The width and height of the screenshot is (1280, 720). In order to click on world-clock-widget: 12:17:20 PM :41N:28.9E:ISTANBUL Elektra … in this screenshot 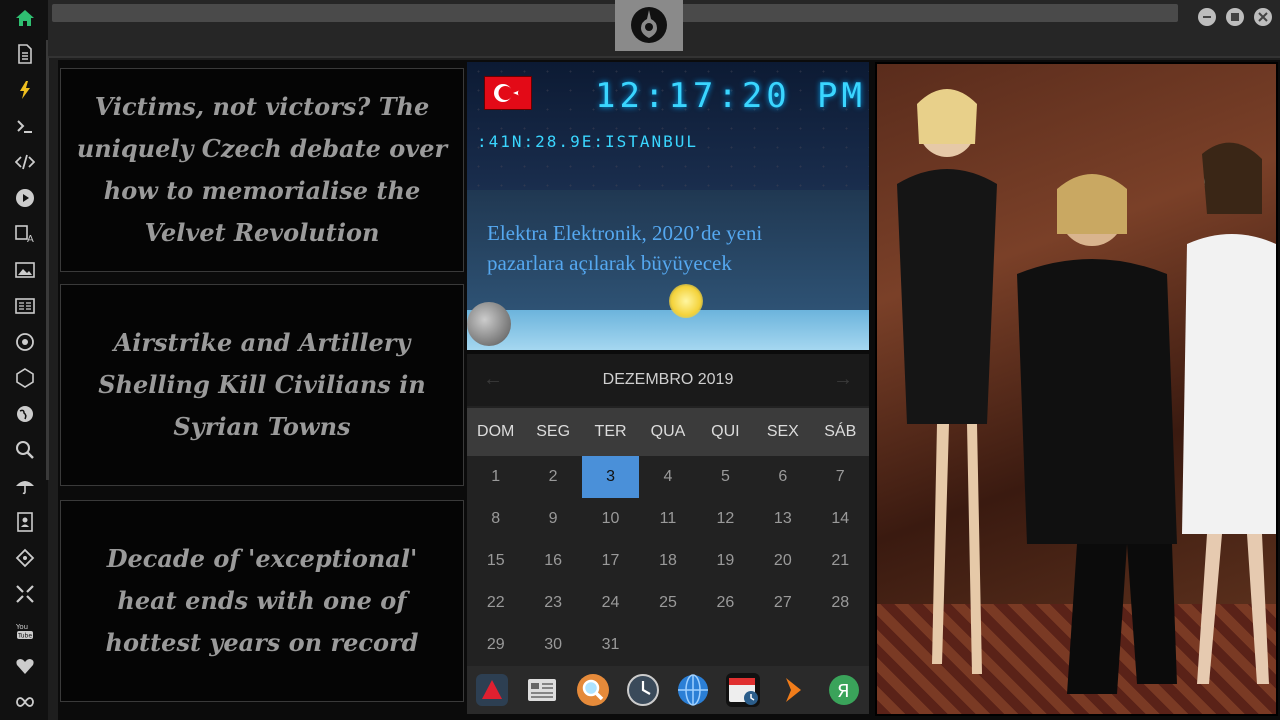, I will do `click(668, 206)`.